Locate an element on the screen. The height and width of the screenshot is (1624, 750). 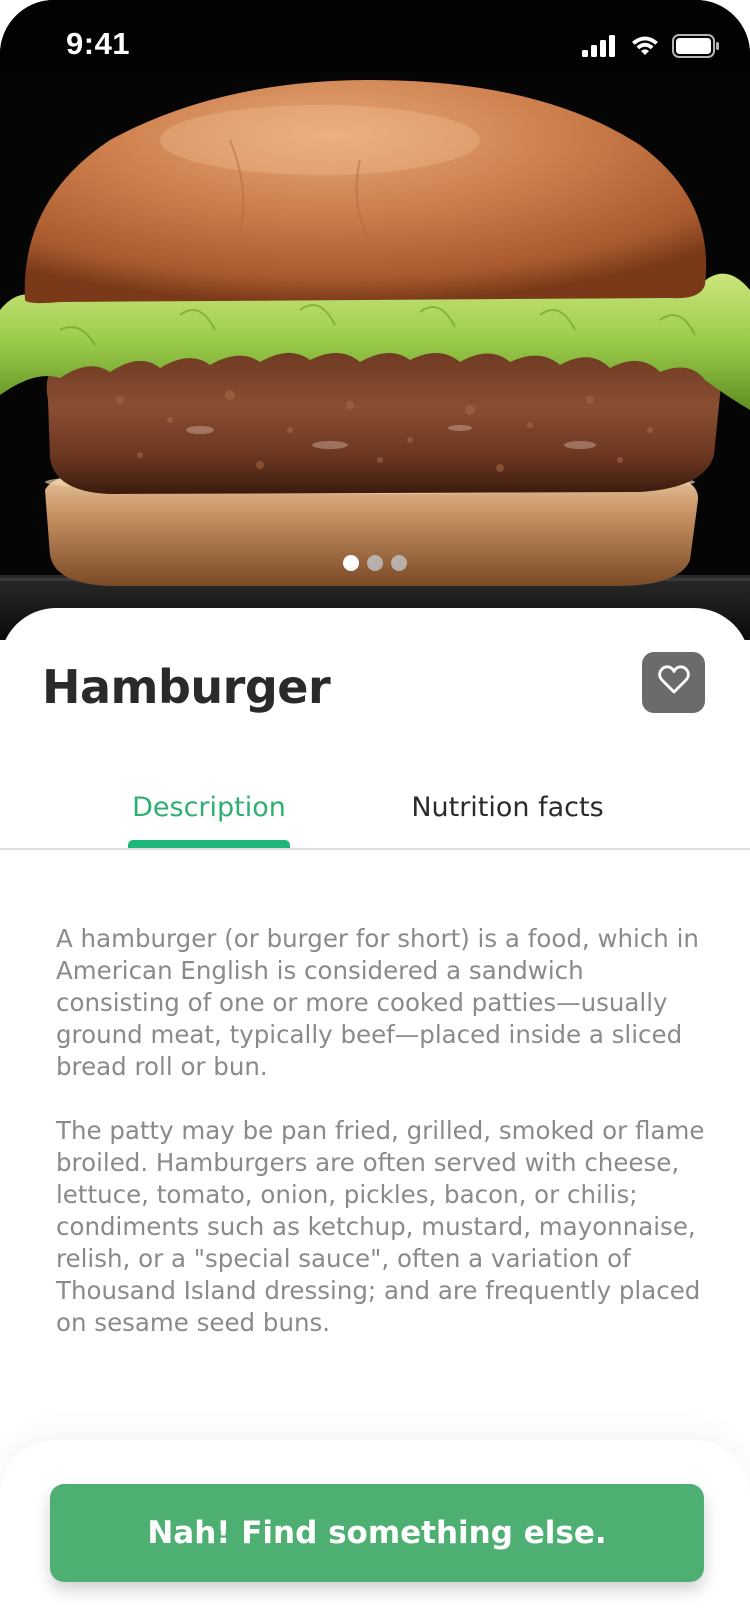
favorite-button is located at coordinates (673, 682).